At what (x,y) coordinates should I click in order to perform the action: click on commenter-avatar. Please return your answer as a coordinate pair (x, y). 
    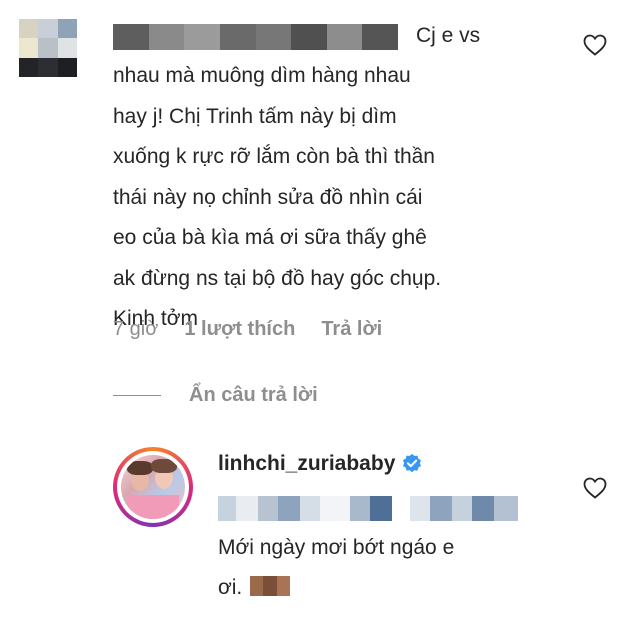
    Looking at the image, I should click on (48, 48).